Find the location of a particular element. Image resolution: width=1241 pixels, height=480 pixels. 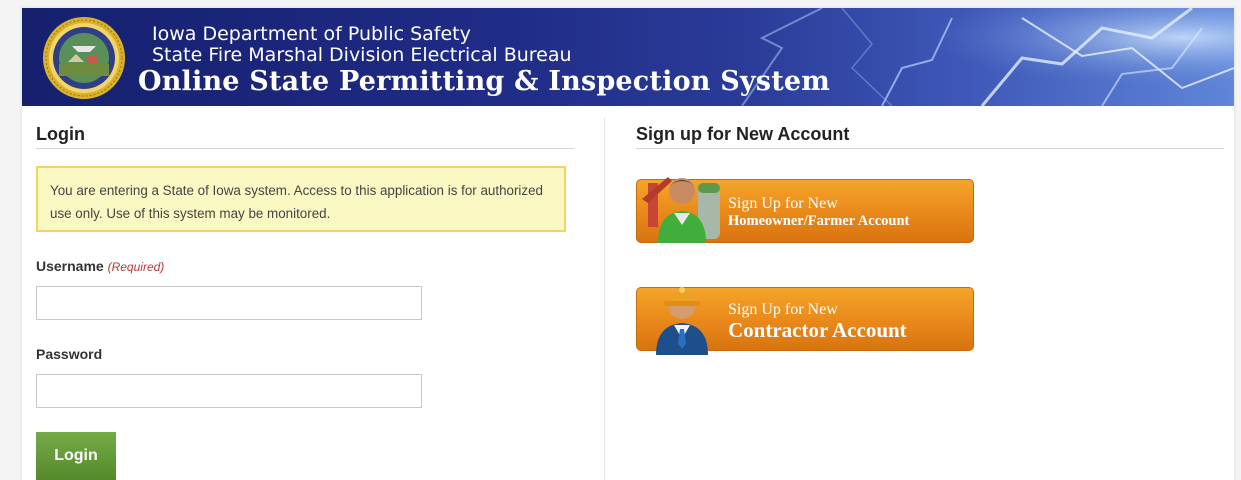

required-indicator: (Required) is located at coordinates (136, 267).